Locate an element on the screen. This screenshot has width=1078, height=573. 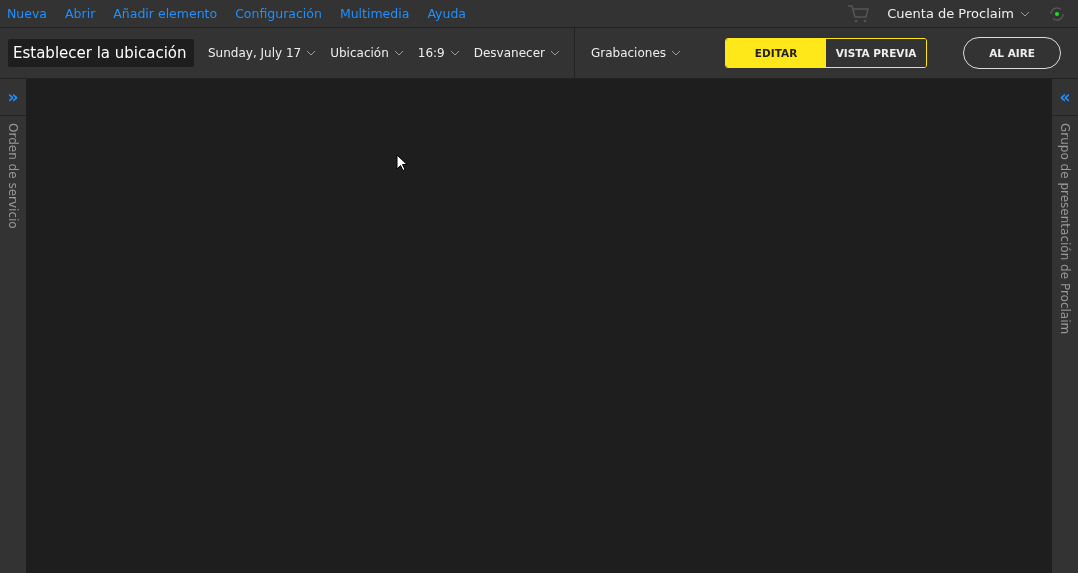
dropdown: Desvanecer is located at coordinates (516, 53).